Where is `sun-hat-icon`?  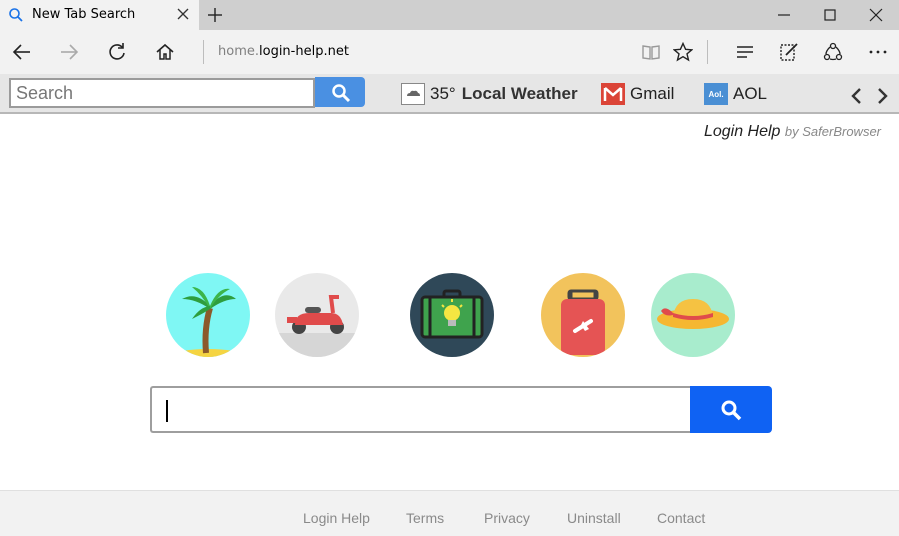 sun-hat-icon is located at coordinates (693, 315).